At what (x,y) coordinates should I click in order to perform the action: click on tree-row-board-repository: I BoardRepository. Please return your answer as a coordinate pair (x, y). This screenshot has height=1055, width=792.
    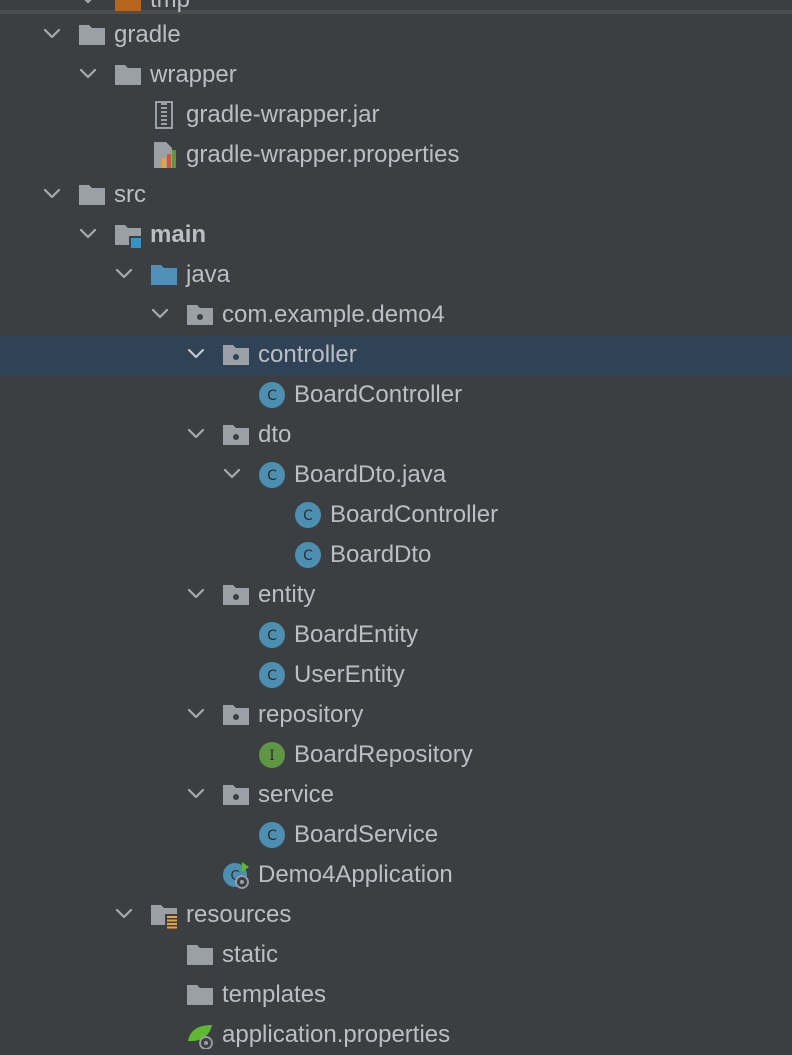
    Looking at the image, I should click on (396, 755).